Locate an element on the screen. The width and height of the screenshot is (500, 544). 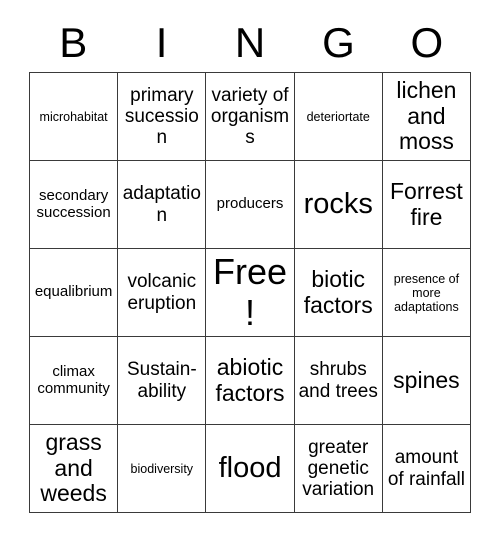
bingo-cell-r4-c1: biodiversity is located at coordinates (162, 469).